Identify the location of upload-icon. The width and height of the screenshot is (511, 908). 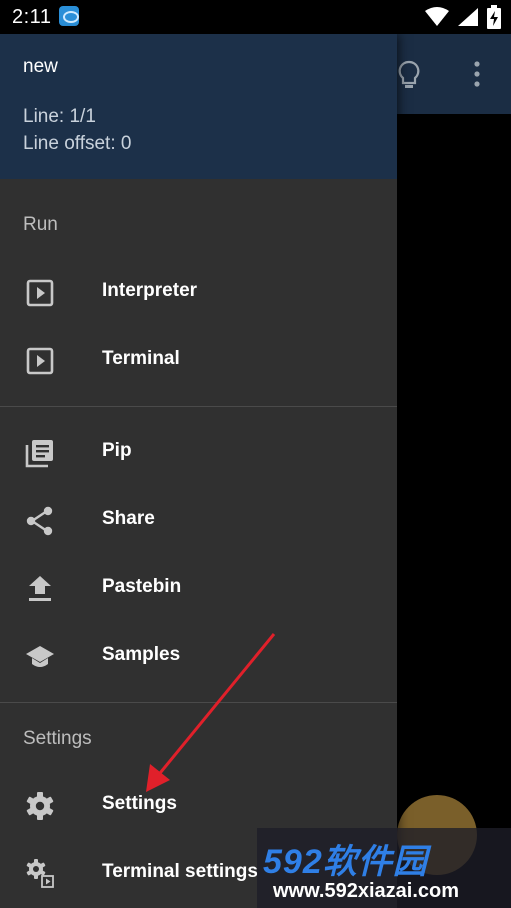
(40, 588).